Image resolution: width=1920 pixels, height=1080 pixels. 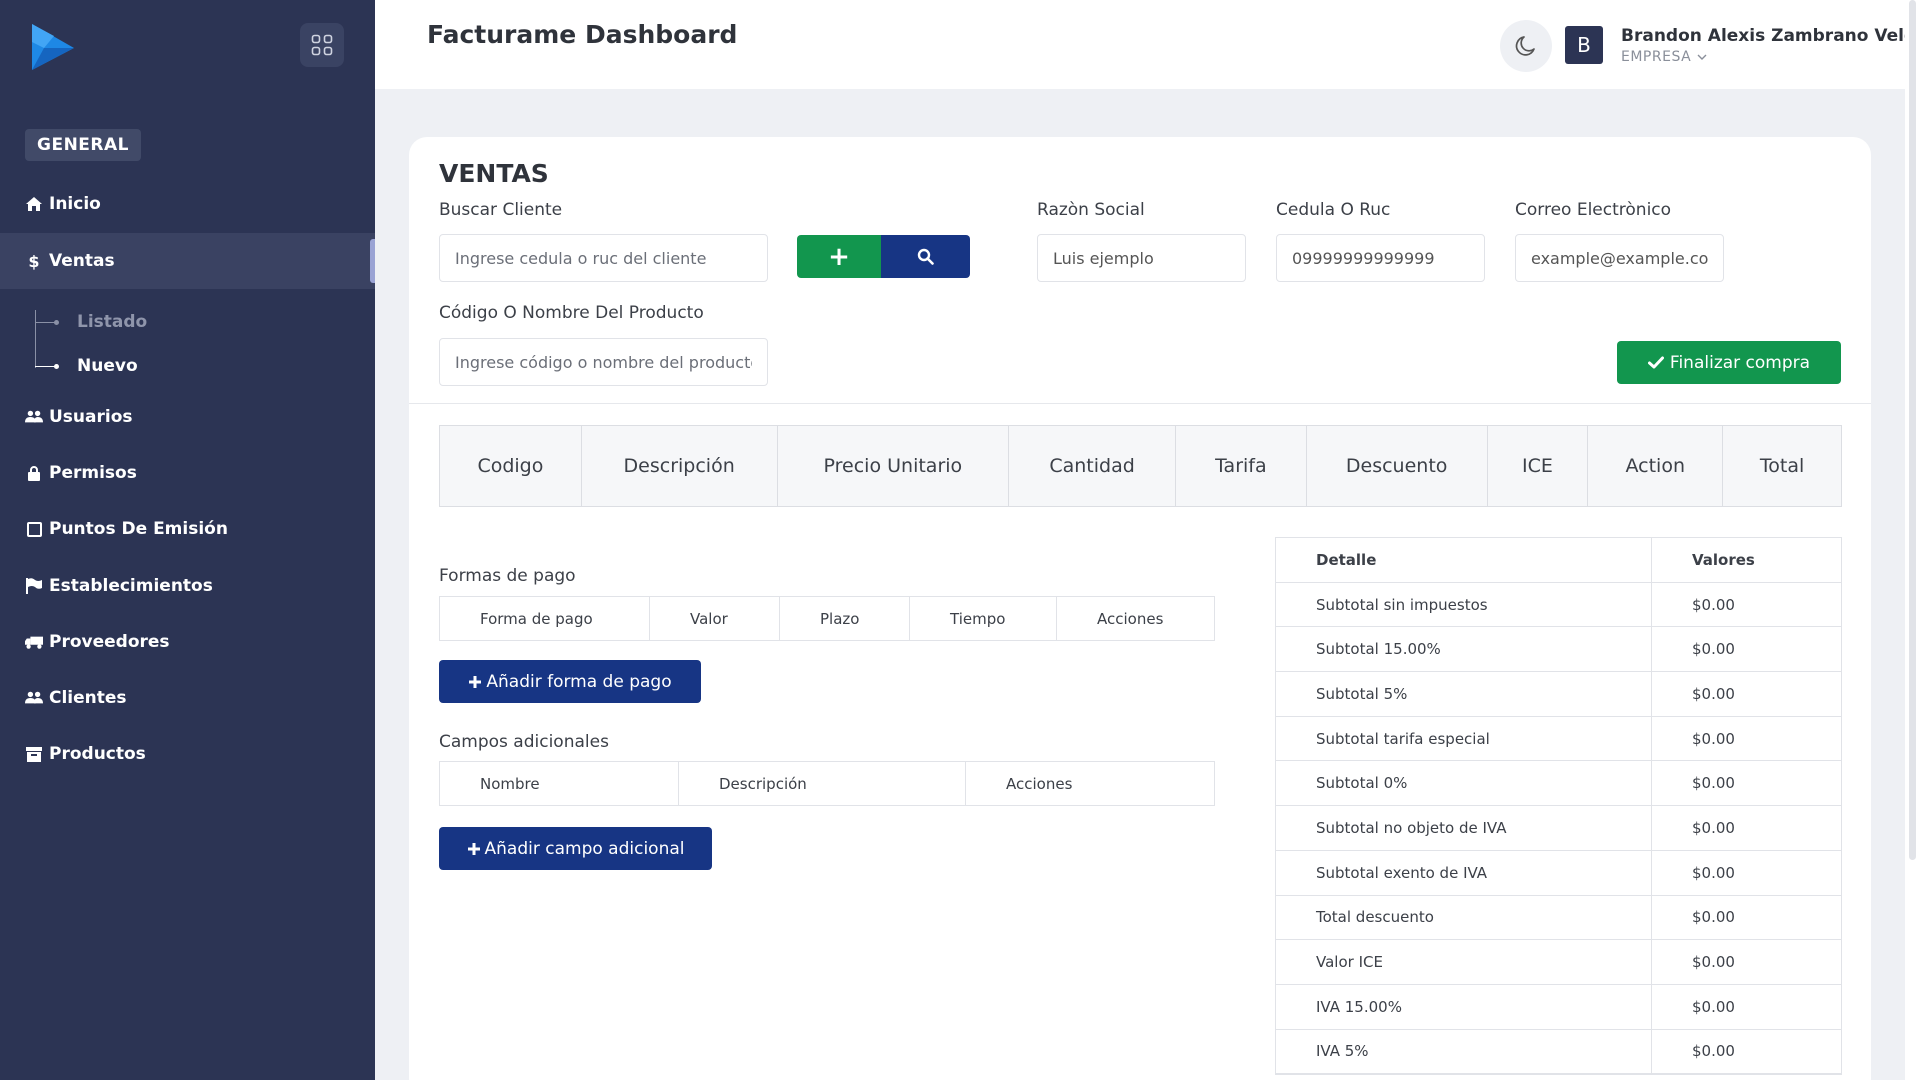 I want to click on table-row: Subtotal 5% $0.00, so click(x=1558, y=694).